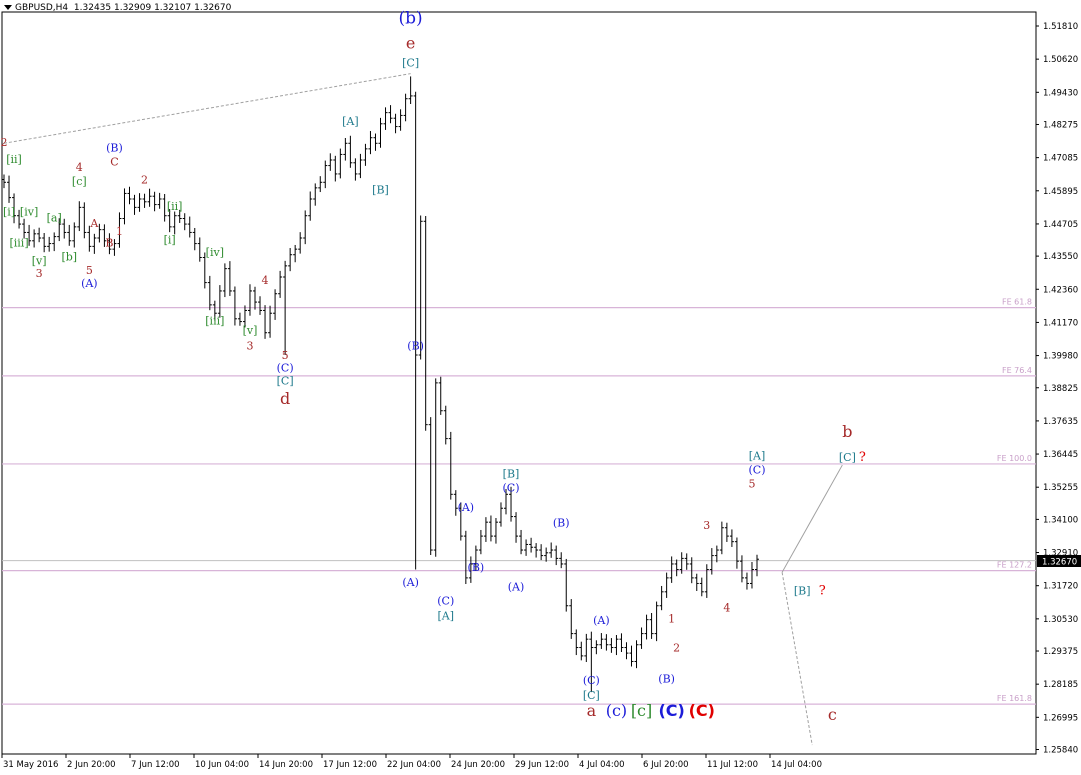 The image size is (1081, 775). What do you see at coordinates (1060, 290) in the screenshot?
I see `y-tick-label: 1.42360` at bounding box center [1060, 290].